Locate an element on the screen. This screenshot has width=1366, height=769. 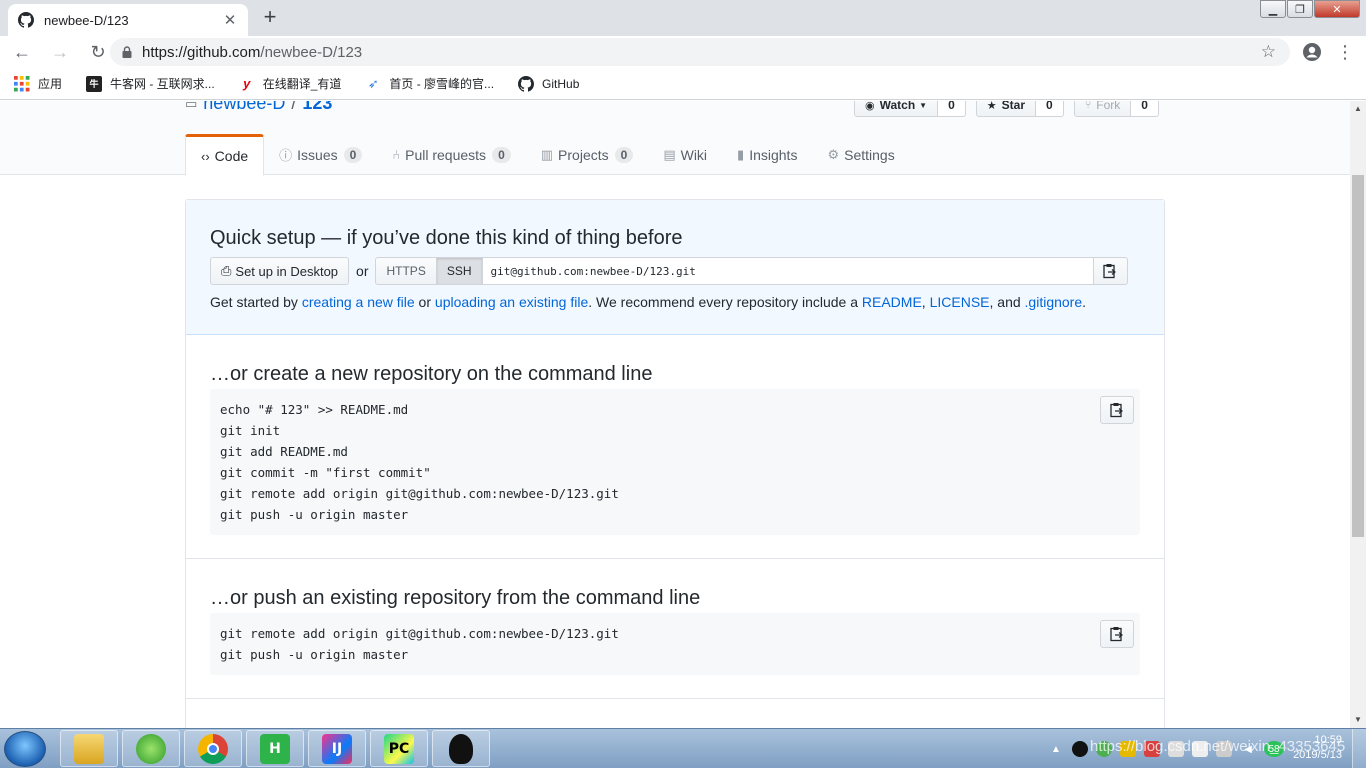
fork-icon: ⑂ is located at coordinates (1088, 106).